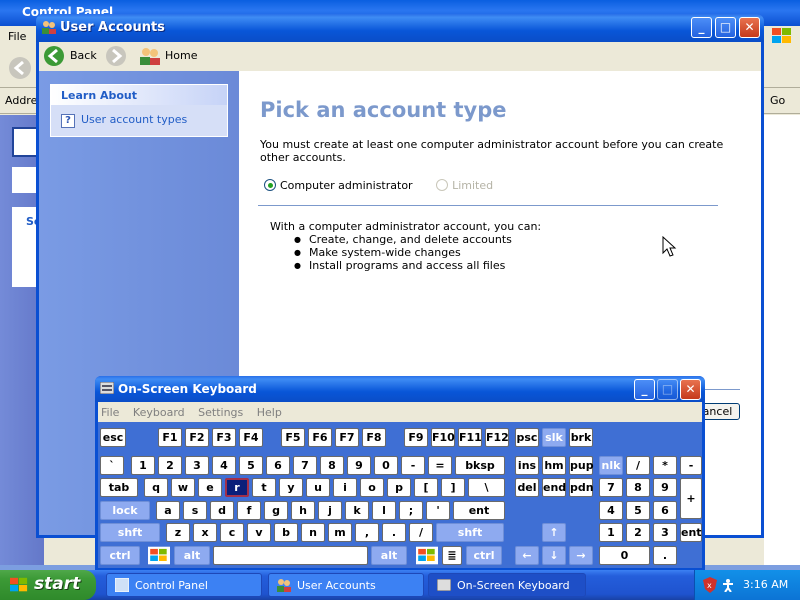  Describe the element at coordinates (486, 487) in the screenshot. I see `key-92: \` at that location.